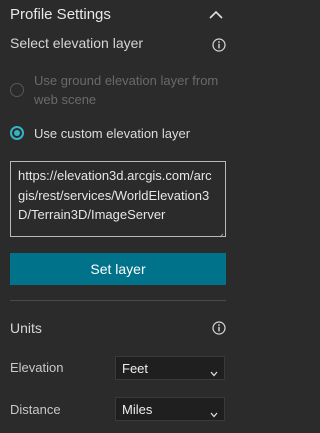  Describe the element at coordinates (220, 231) in the screenshot. I see `resize-handle-icon` at that location.